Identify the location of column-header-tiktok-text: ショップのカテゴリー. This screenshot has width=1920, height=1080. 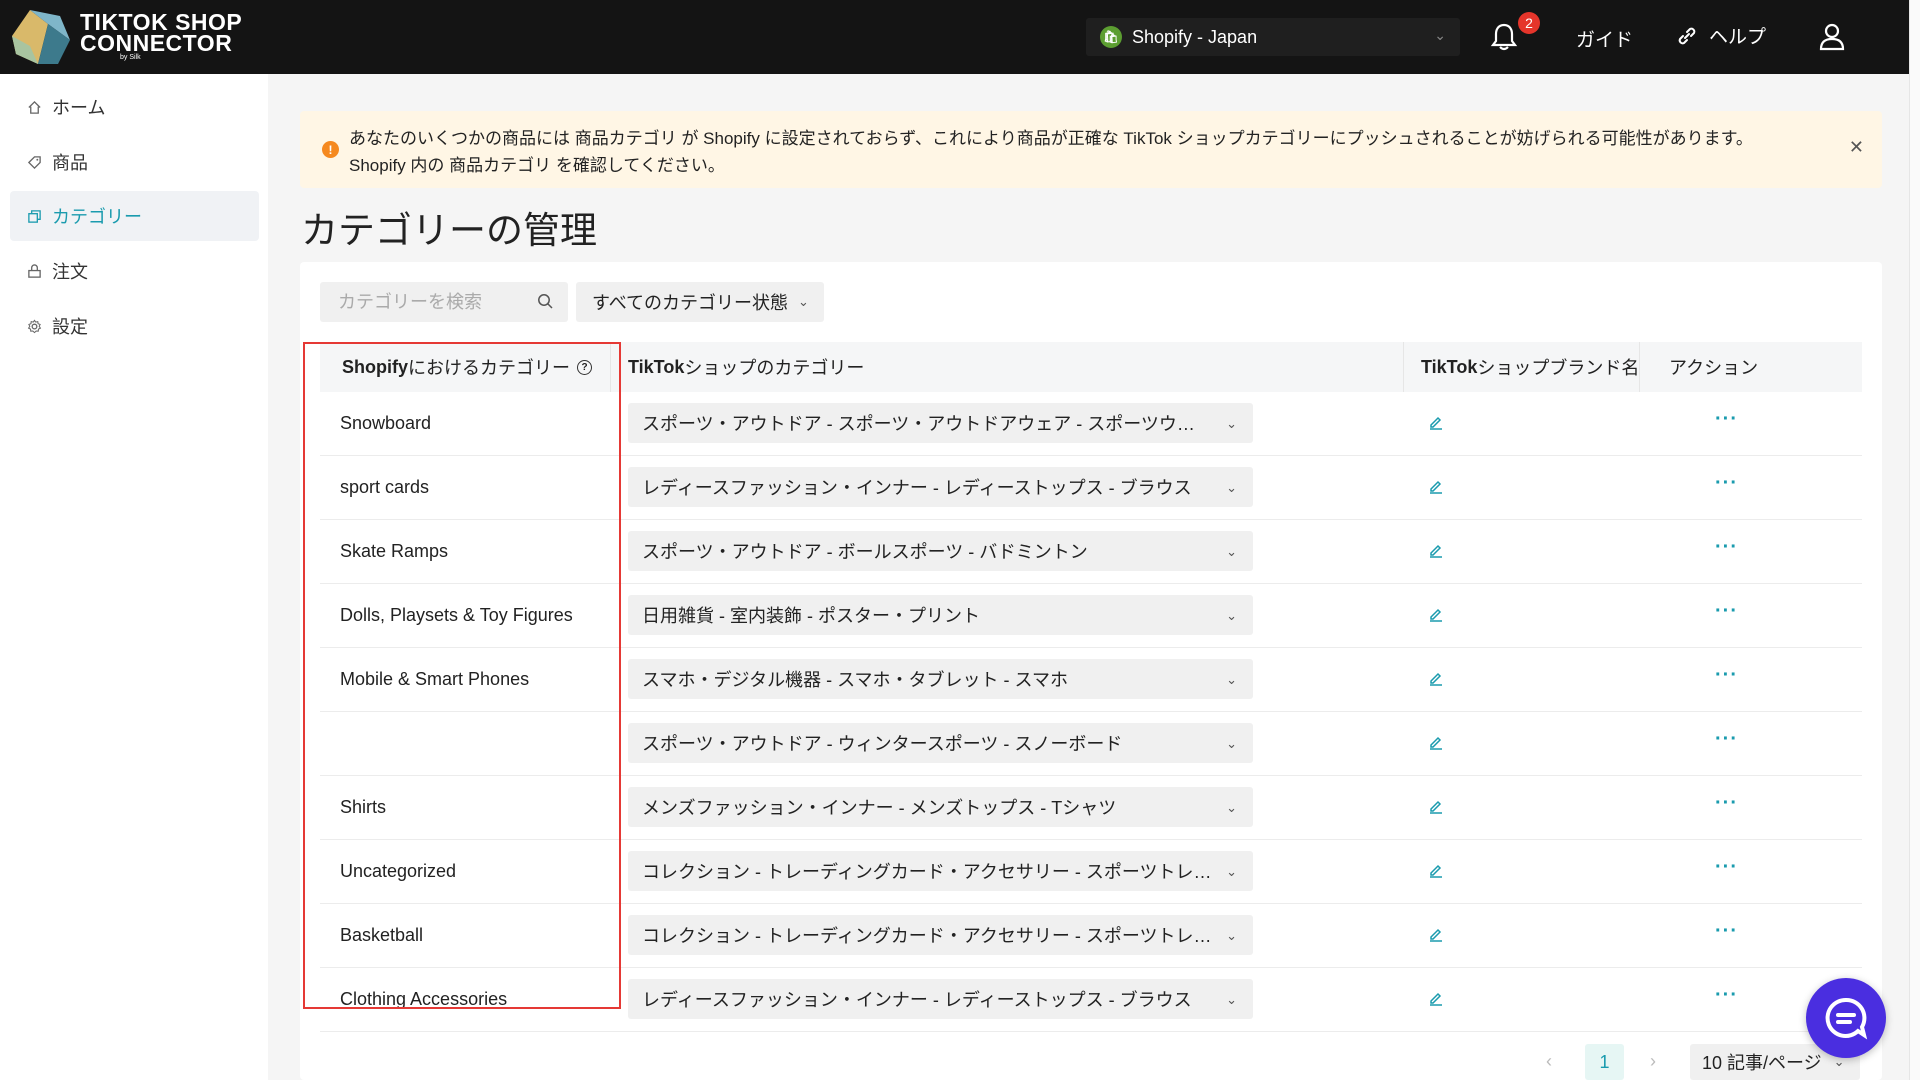
(774, 368).